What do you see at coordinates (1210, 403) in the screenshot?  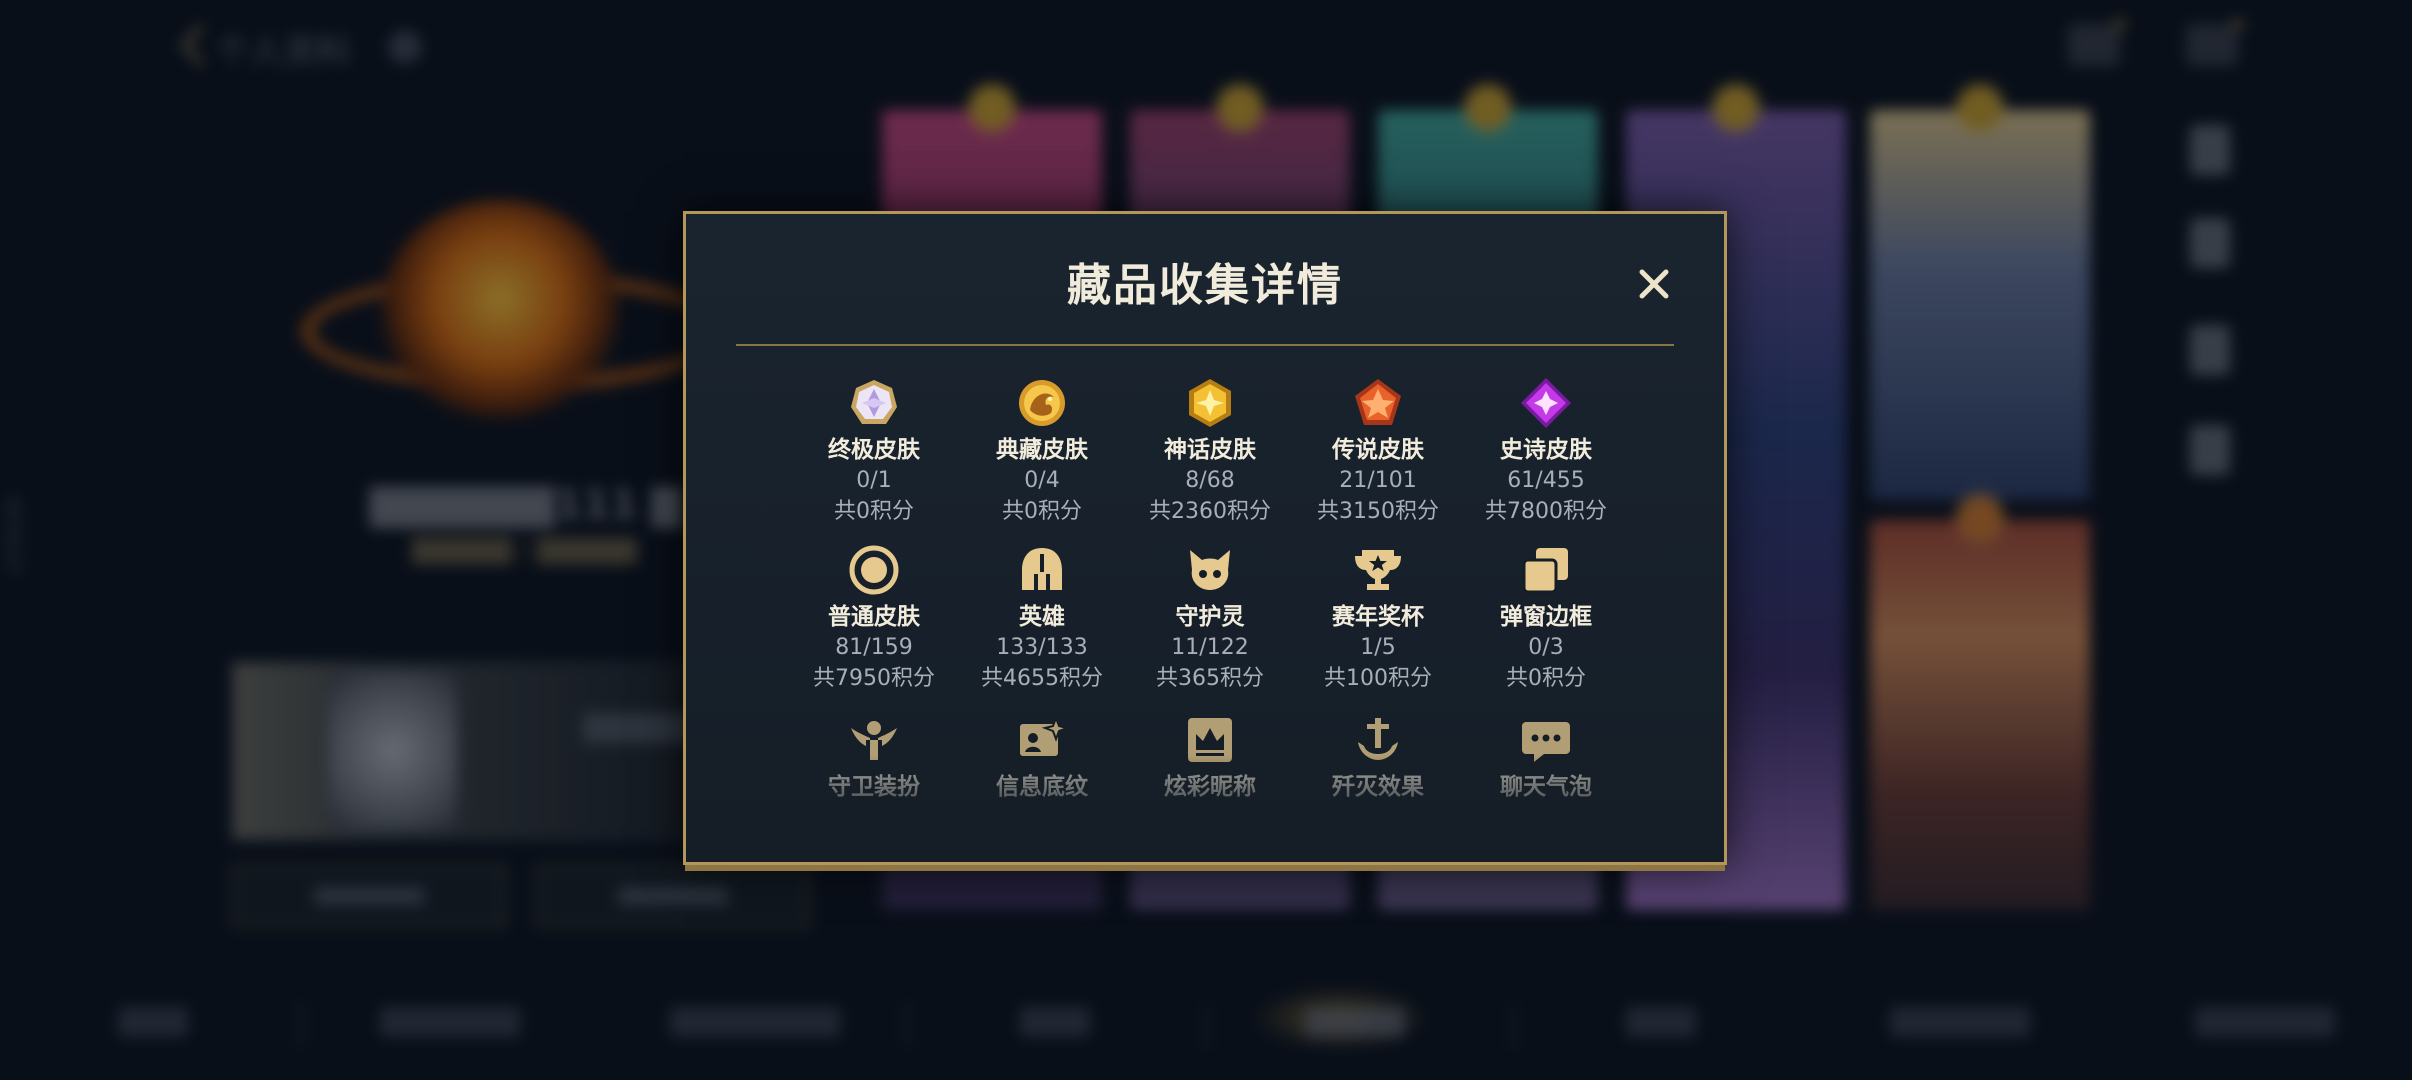 I see `myth-skin-icon` at bounding box center [1210, 403].